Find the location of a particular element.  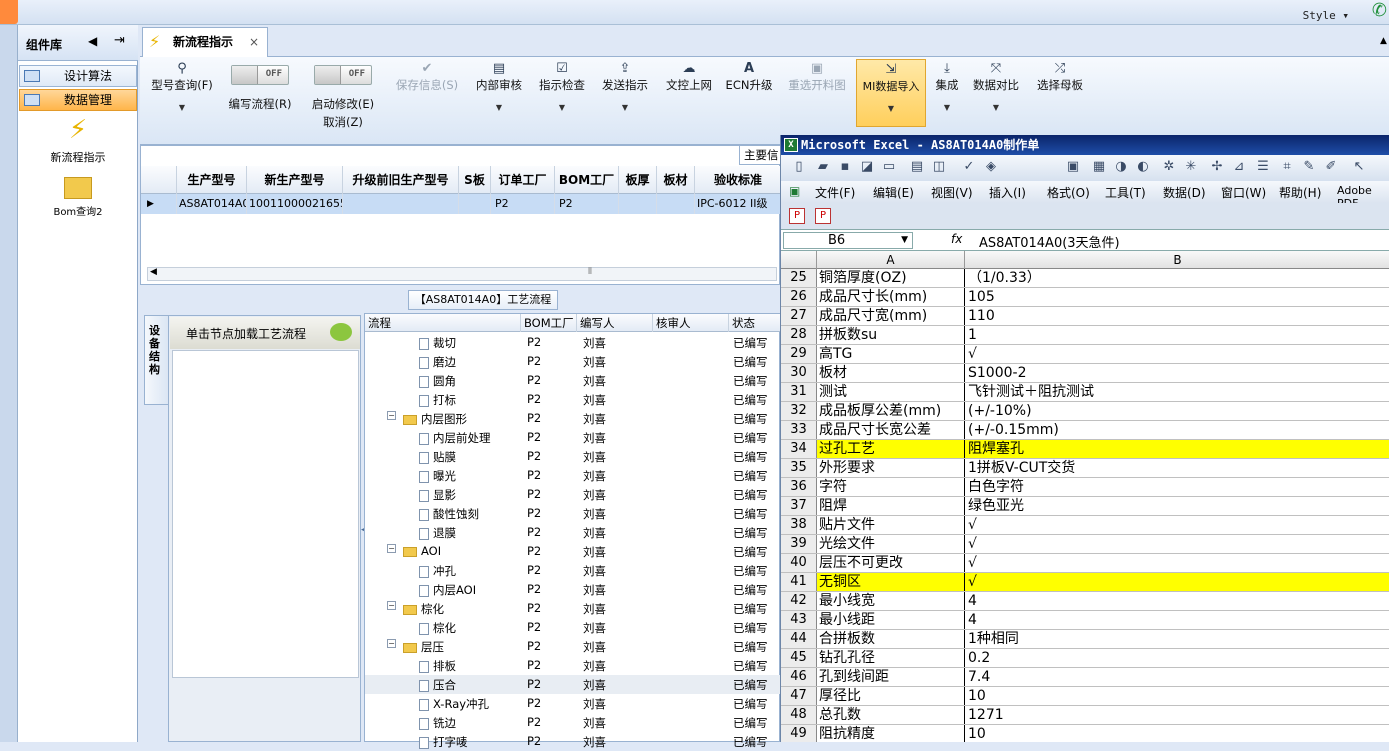

cell-a: 光绘文件 is located at coordinates (891, 544).